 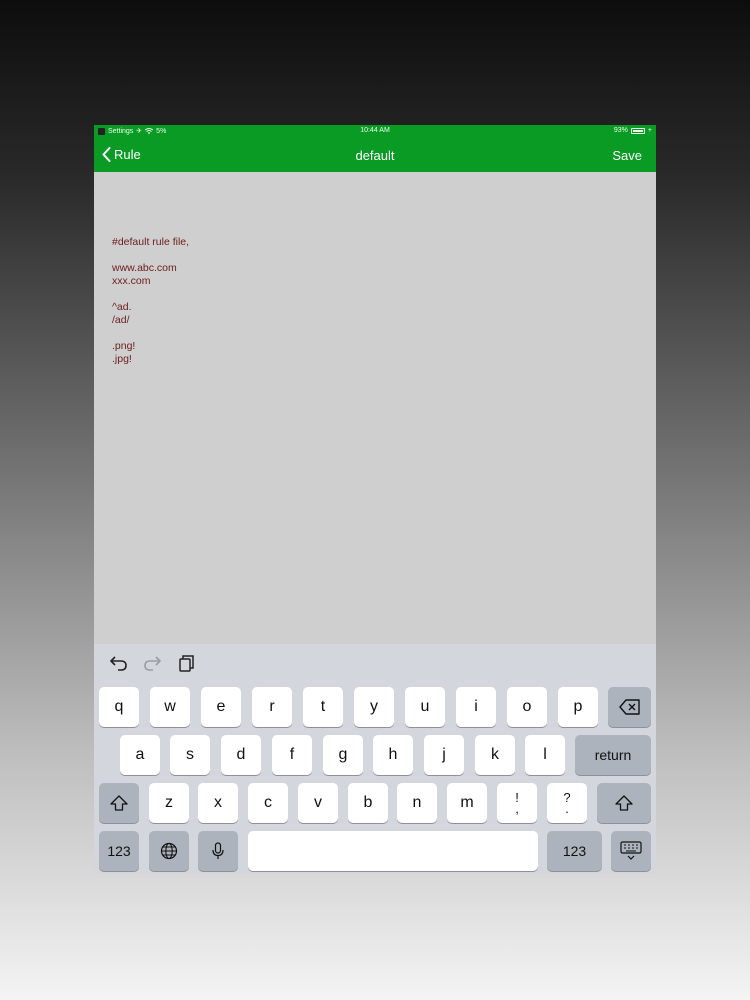 I want to click on clipboard-icon, so click(x=186, y=663).